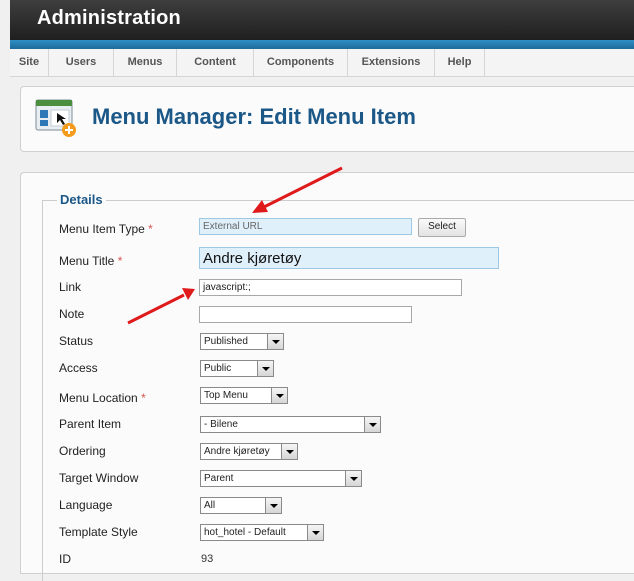  Describe the element at coordinates (161, 306) in the screenshot. I see `annotation-arrow-link` at that location.